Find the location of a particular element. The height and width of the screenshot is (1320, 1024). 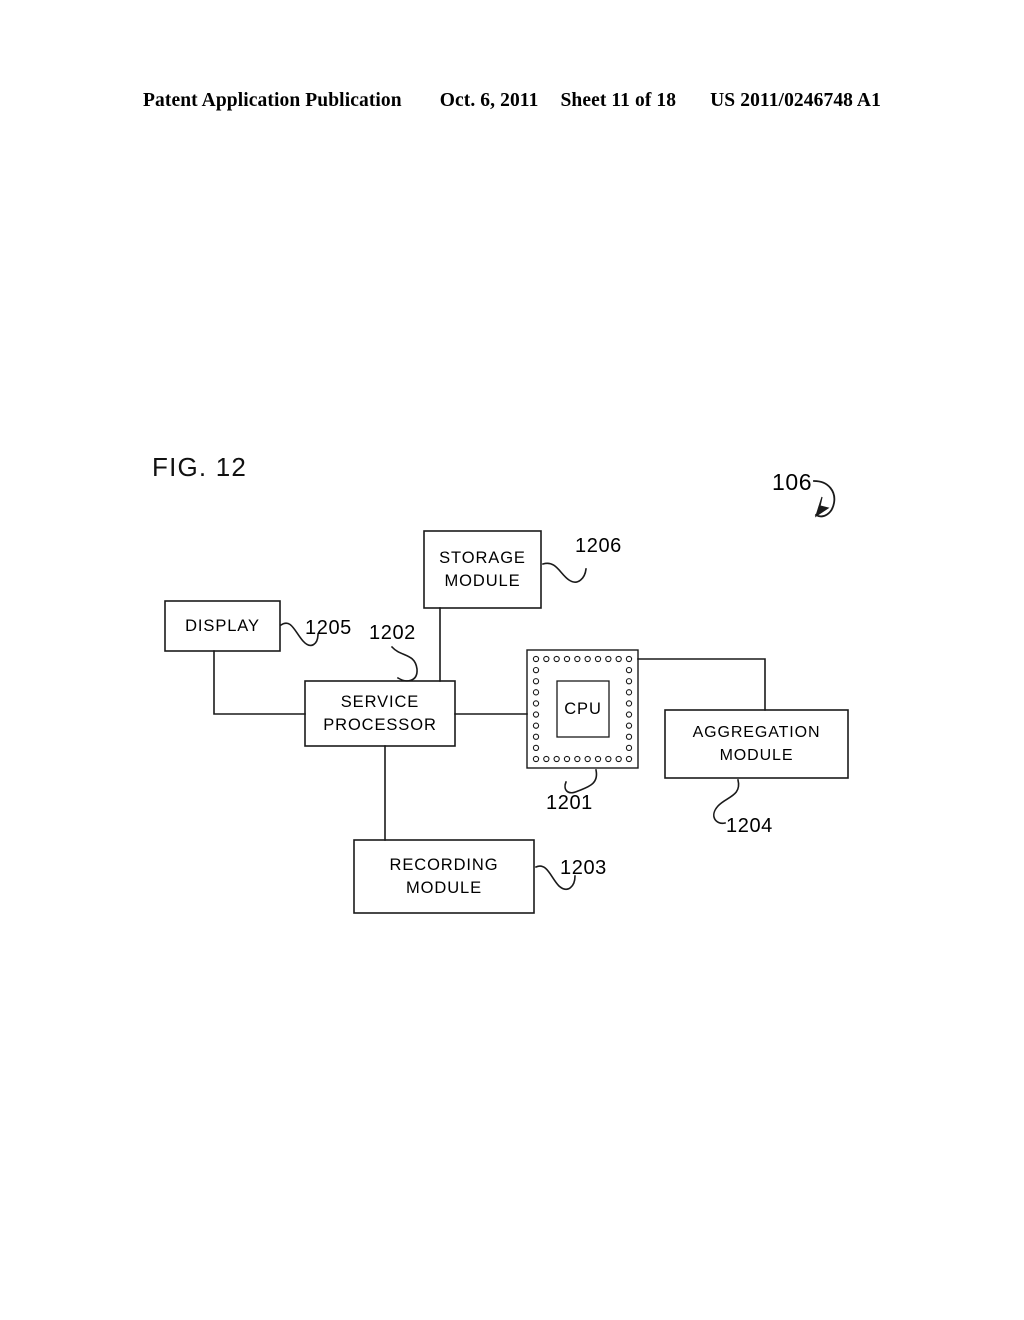

cpu-pin-ring is located at coordinates (582, 709).